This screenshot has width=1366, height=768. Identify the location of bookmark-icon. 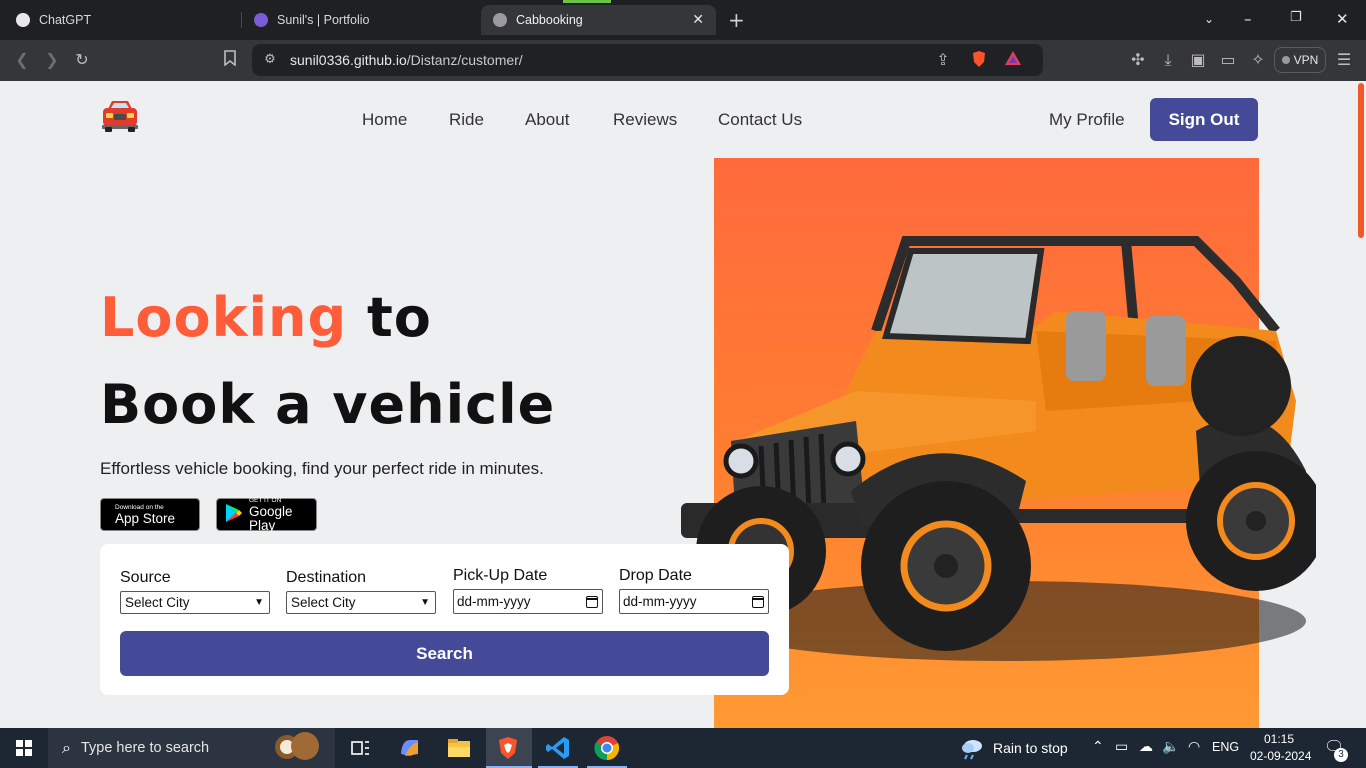
(230, 60).